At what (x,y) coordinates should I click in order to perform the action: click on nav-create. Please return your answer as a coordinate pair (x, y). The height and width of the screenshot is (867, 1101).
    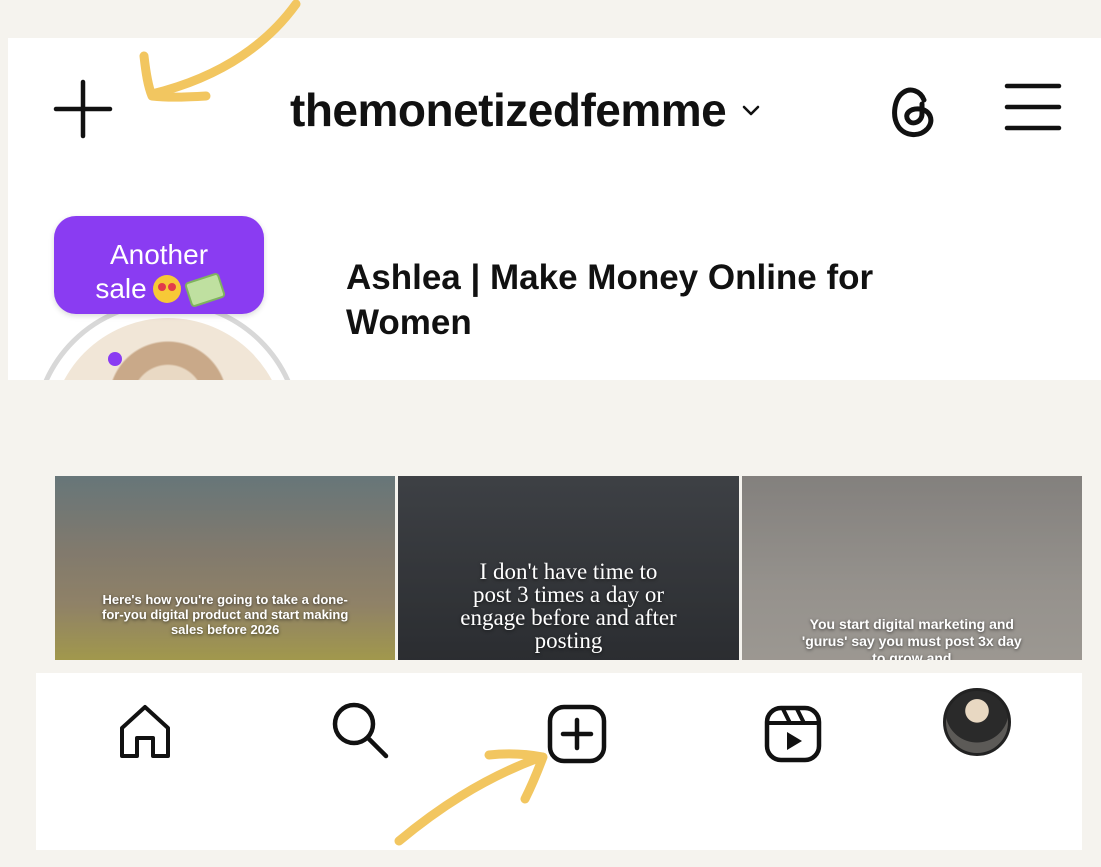
    Looking at the image, I should click on (577, 734).